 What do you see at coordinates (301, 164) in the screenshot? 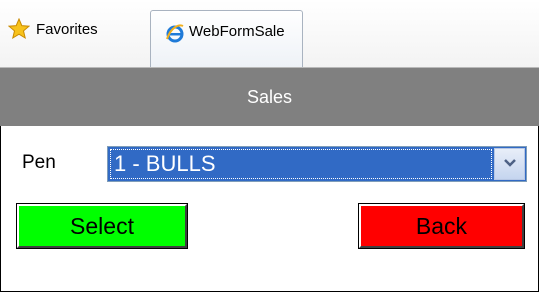
I see `pen-selected-value: 1 - BULLS` at bounding box center [301, 164].